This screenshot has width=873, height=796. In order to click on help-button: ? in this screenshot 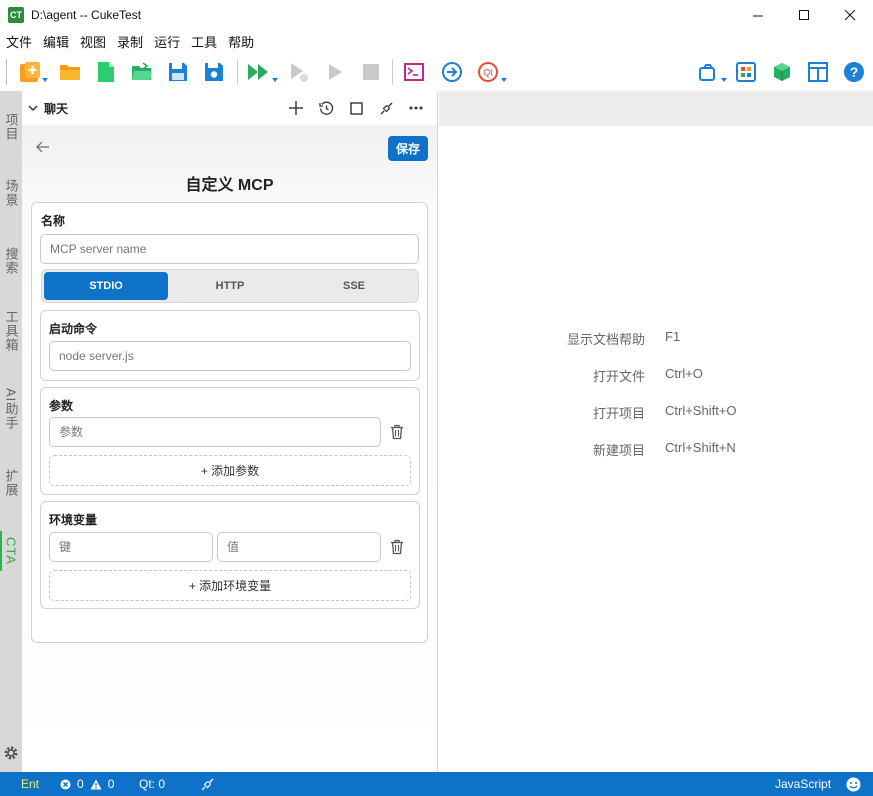, I will do `click(854, 72)`.